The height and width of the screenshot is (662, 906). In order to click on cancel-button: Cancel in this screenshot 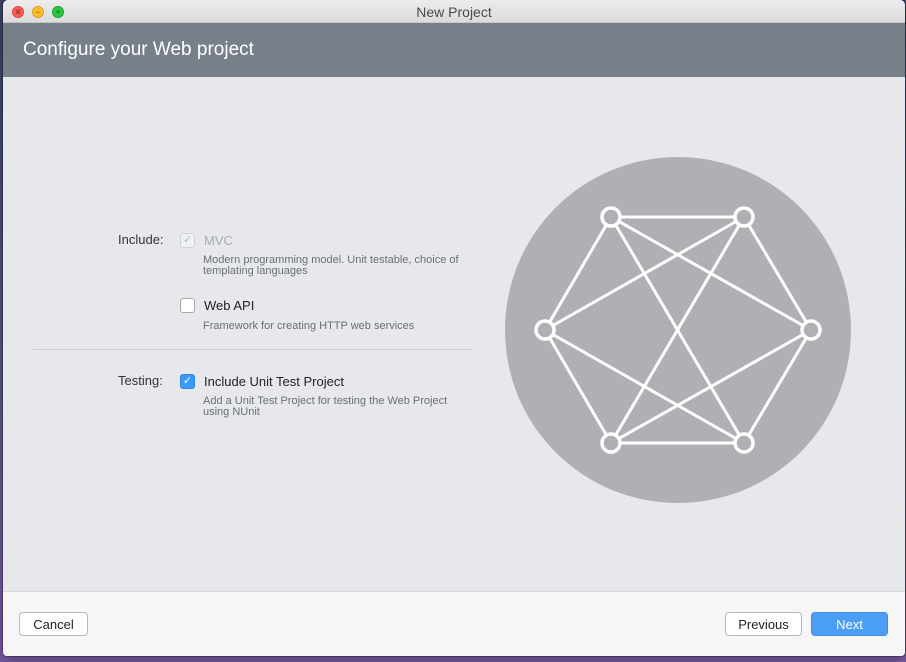, I will do `click(53, 624)`.